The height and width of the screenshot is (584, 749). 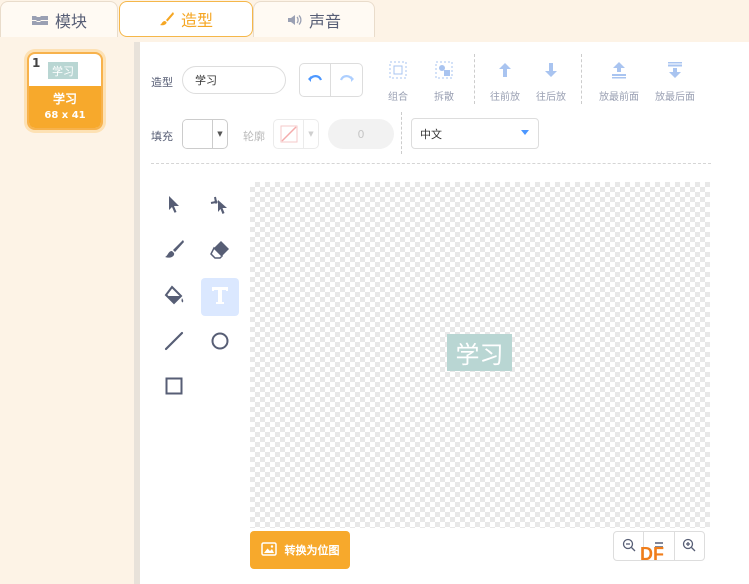 I want to click on costume-item: 1 学习 学习 68 x 41, so click(x=65, y=91).